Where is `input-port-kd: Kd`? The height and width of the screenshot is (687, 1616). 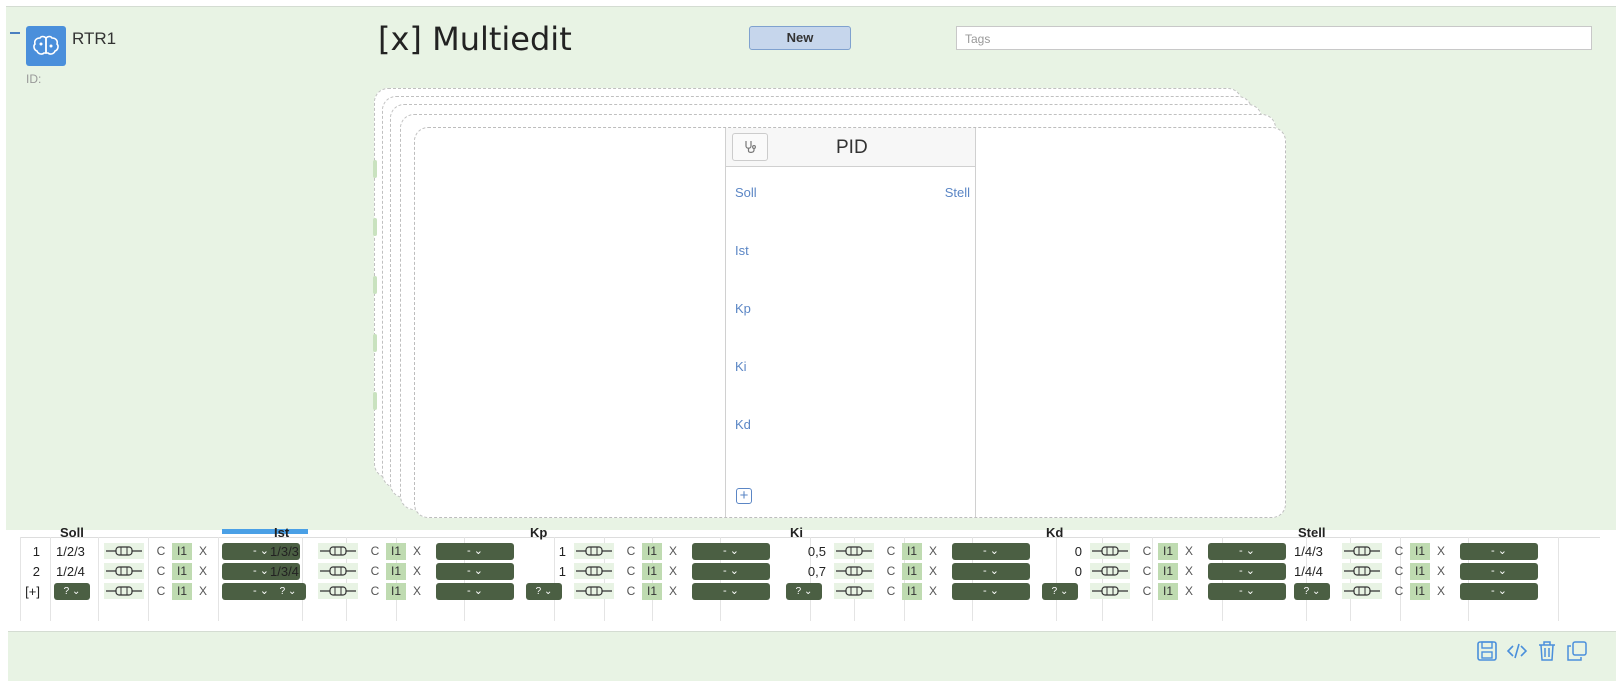 input-port-kd: Kd is located at coordinates (743, 424).